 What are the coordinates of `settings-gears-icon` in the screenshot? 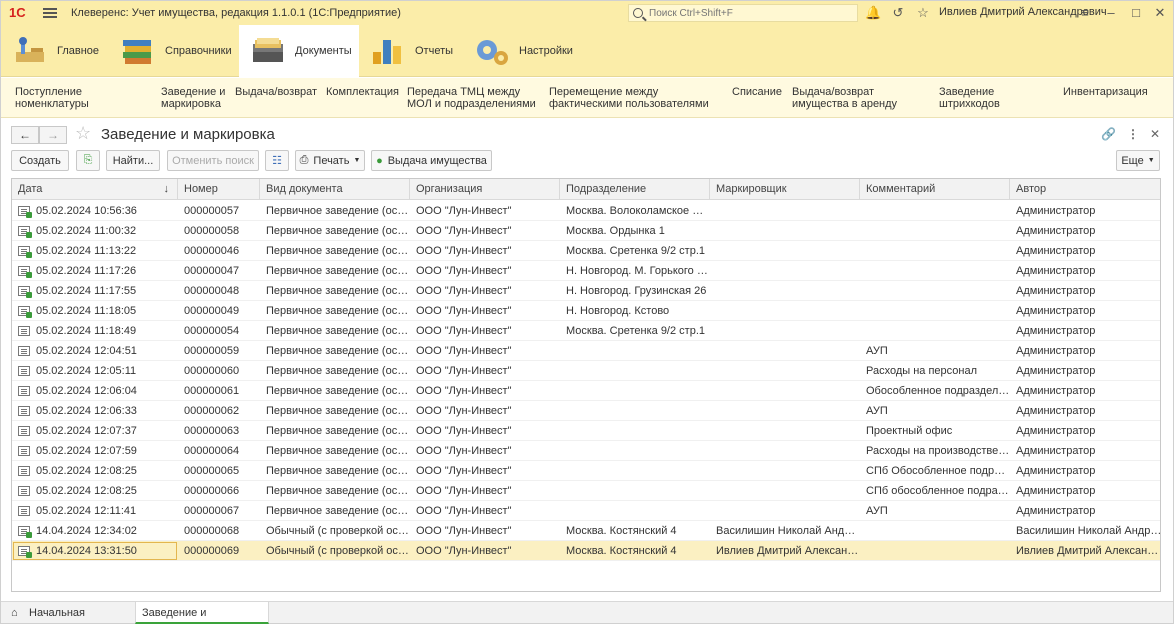 It's located at (492, 52).